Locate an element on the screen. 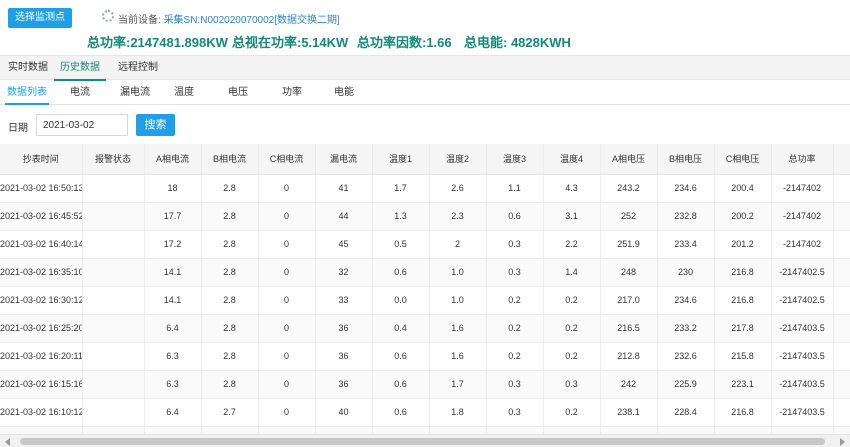 The height and width of the screenshot is (447, 850). table-cell: 2021-03-02 16:10:12 is located at coordinates (41, 412).